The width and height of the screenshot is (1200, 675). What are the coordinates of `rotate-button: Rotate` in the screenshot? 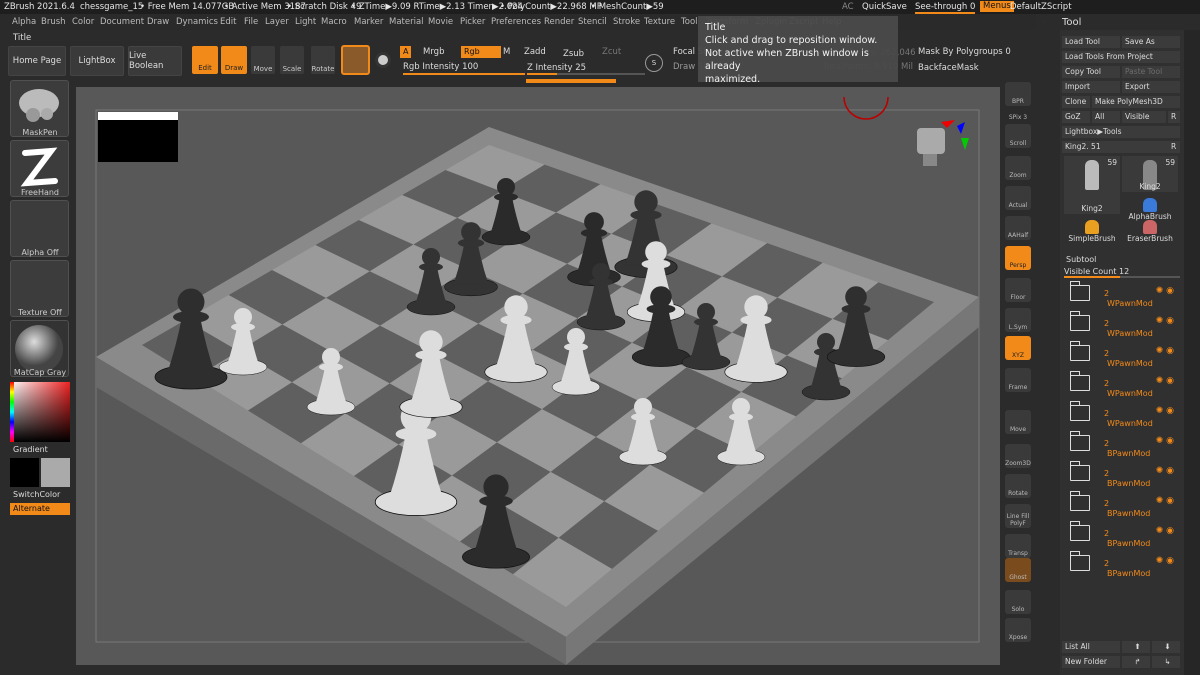 It's located at (323, 60).